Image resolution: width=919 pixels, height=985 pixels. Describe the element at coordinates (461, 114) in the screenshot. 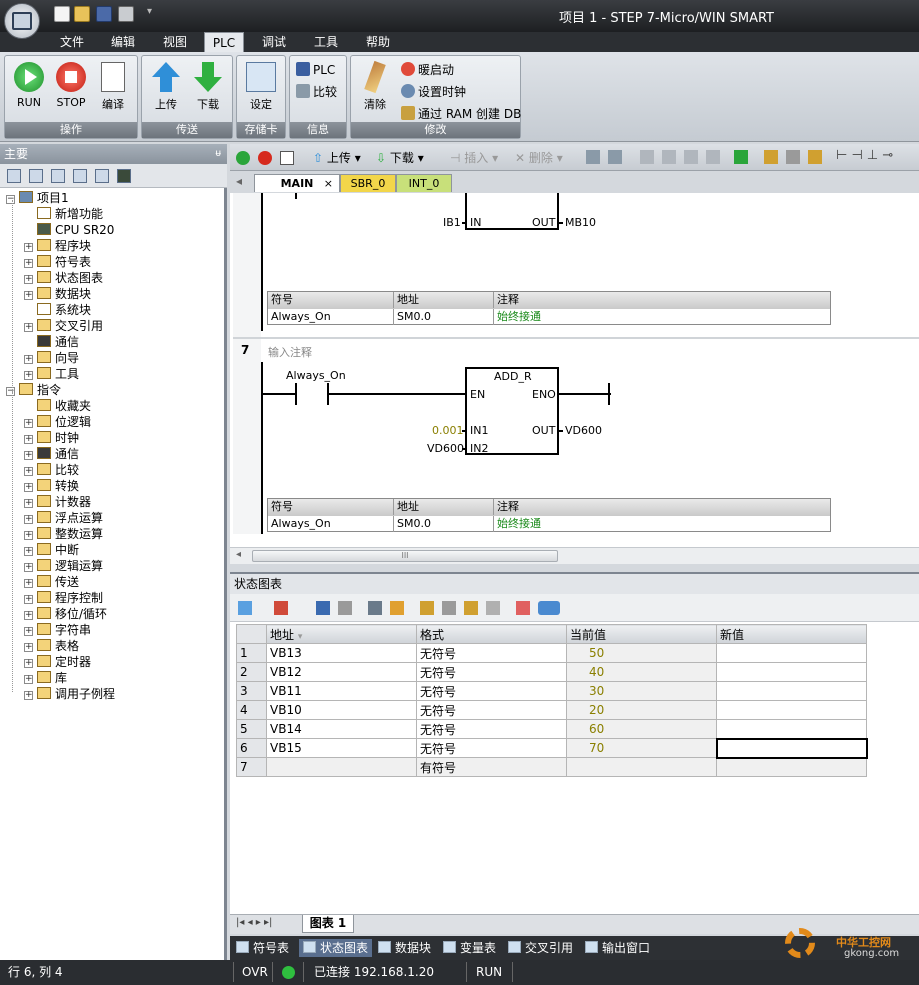

I see `ram-create-db-button: 通过 RAM 创建 DB` at that location.